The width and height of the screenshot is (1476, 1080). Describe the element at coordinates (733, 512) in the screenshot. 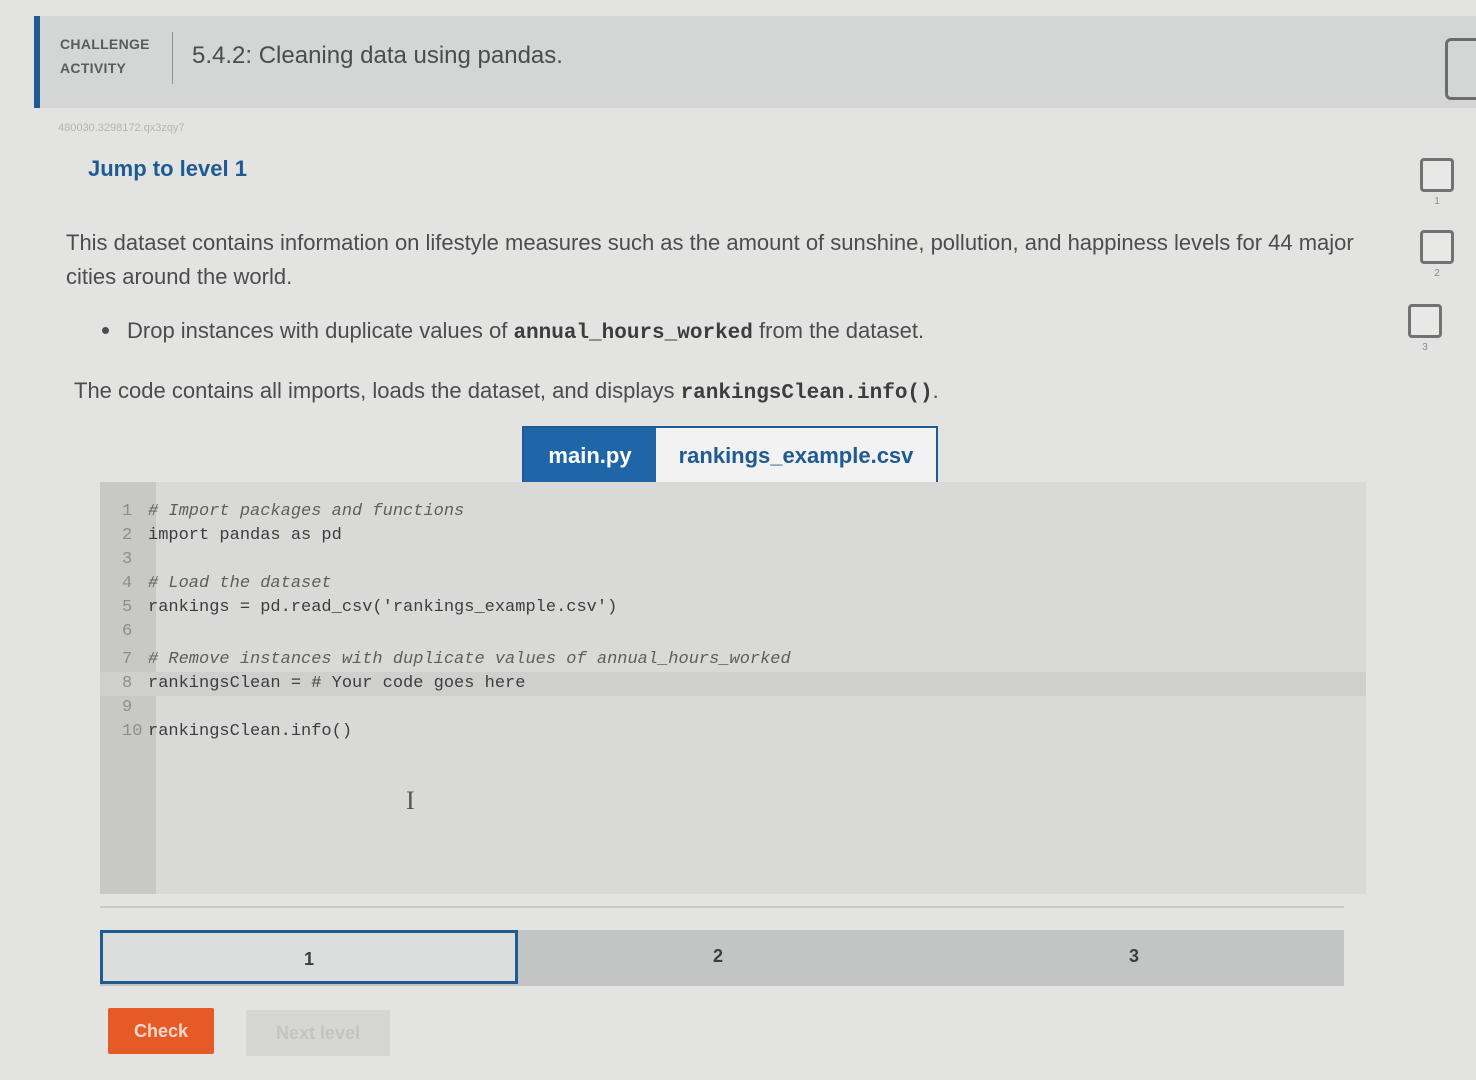

I see `code-line: 1 # Import packages and functions` at that location.